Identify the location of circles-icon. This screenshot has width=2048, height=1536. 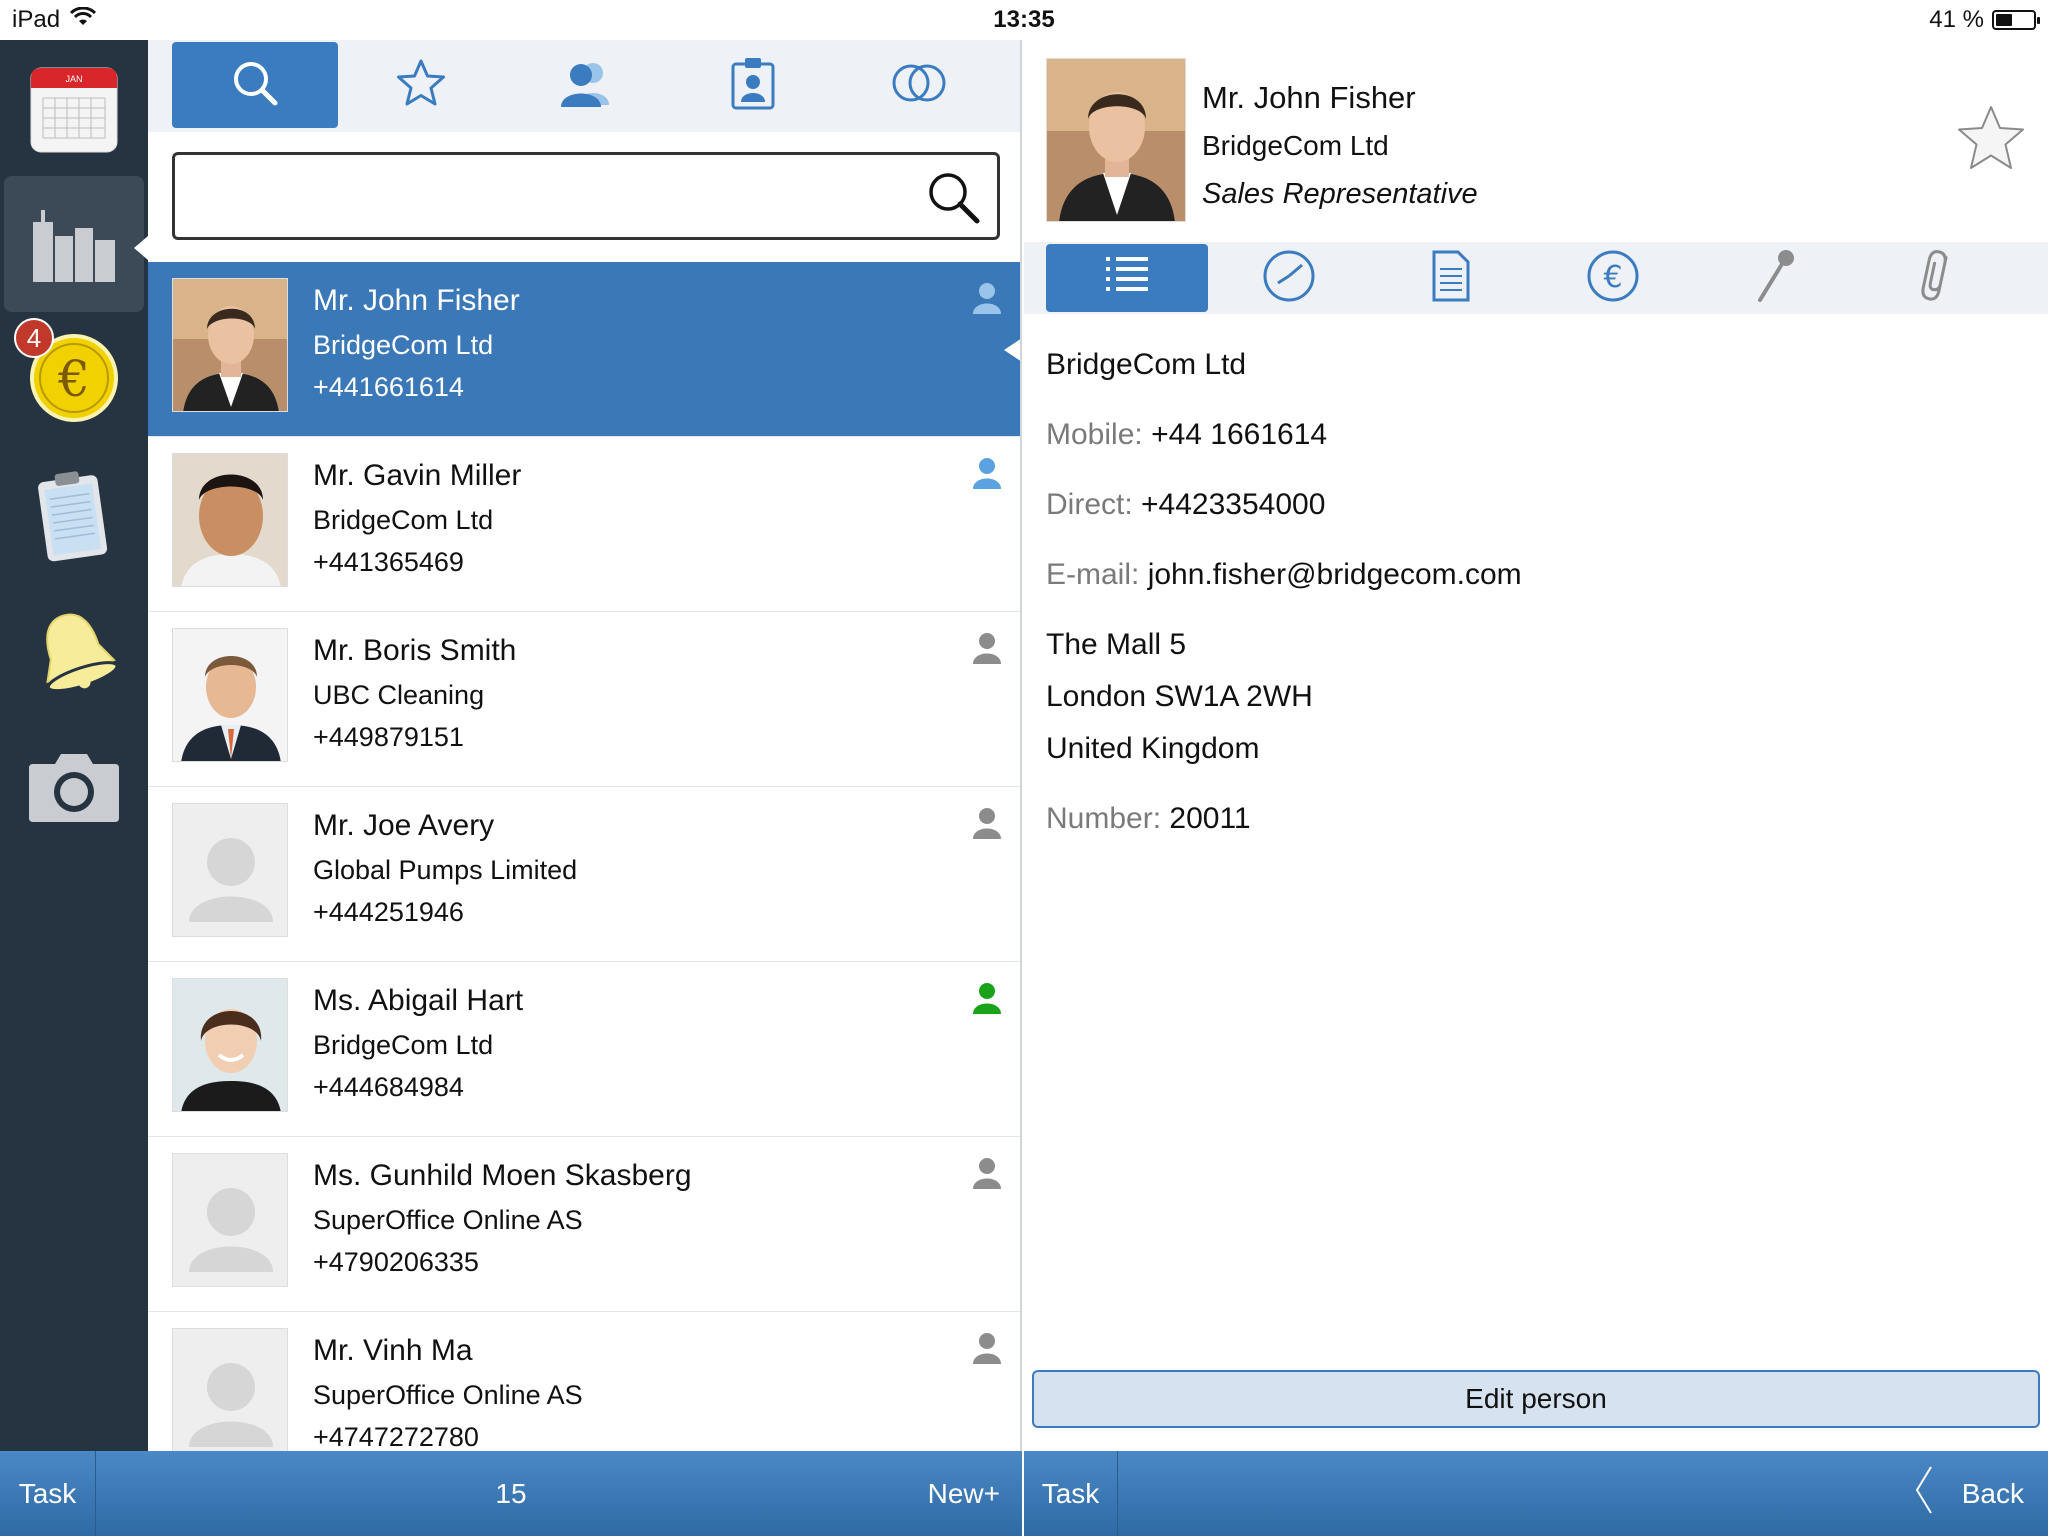
(919, 85).